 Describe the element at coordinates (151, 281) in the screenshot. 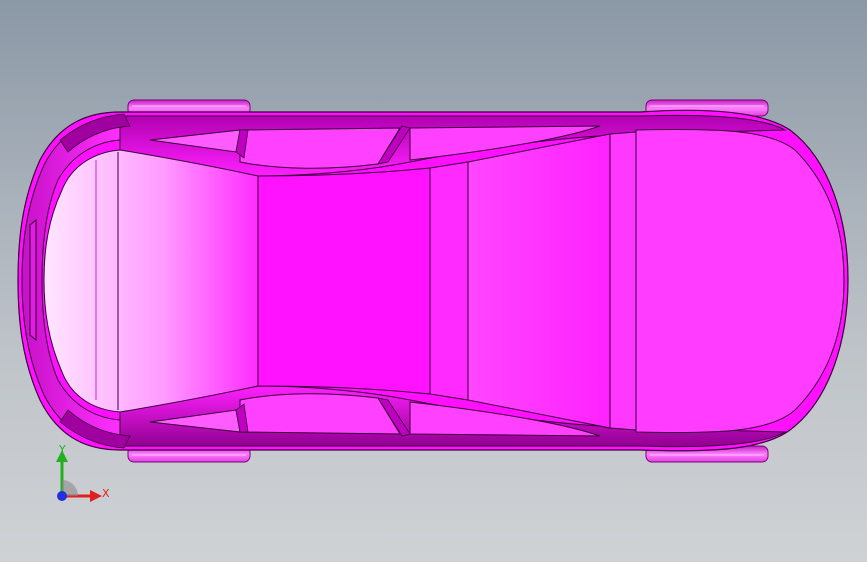

I see `rear-window` at that location.